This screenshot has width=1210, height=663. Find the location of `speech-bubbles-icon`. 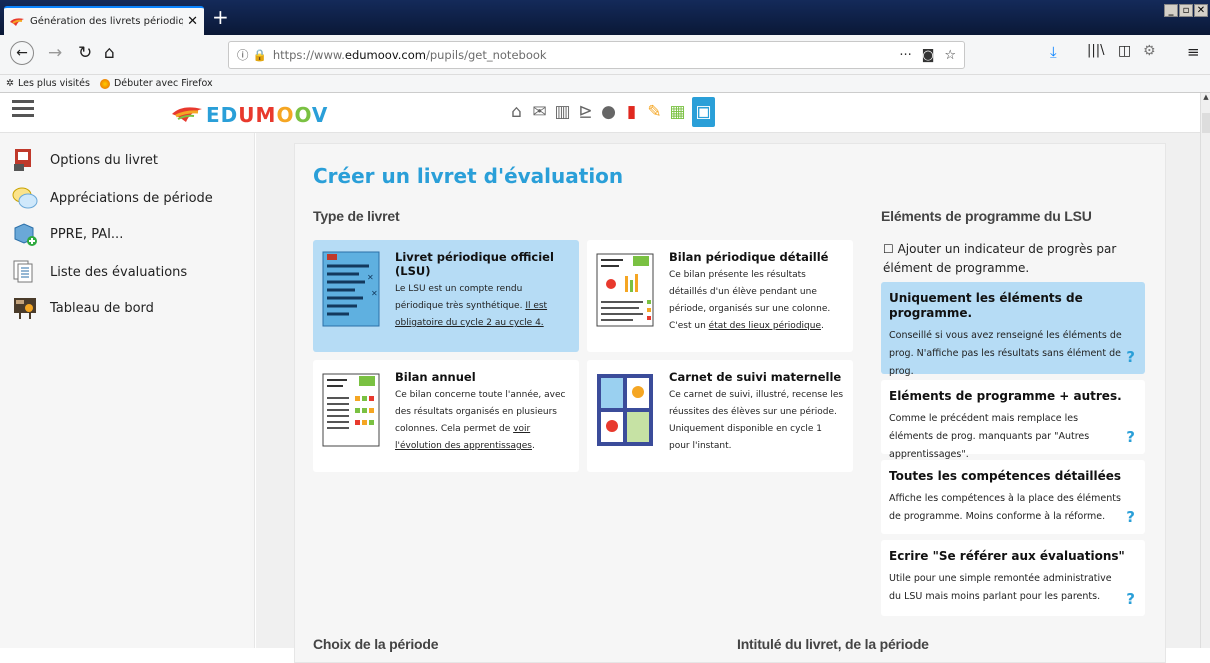

speech-bubbles-icon is located at coordinates (25, 198).